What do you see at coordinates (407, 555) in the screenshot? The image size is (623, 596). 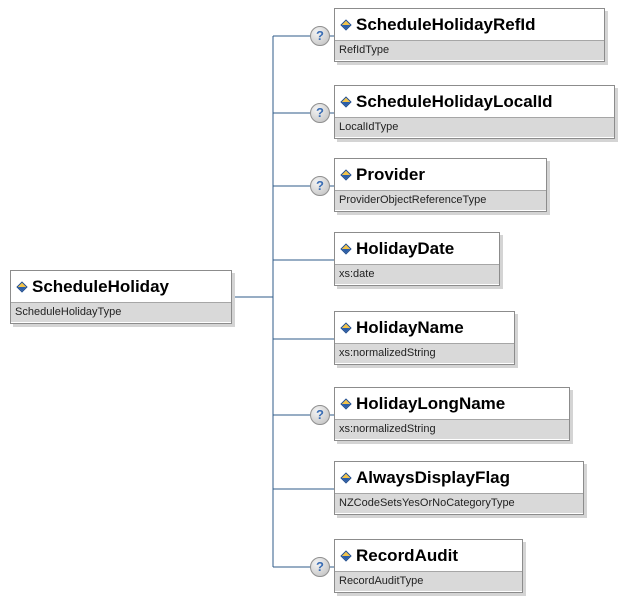 I see `element-name-text: RecordAudit` at bounding box center [407, 555].